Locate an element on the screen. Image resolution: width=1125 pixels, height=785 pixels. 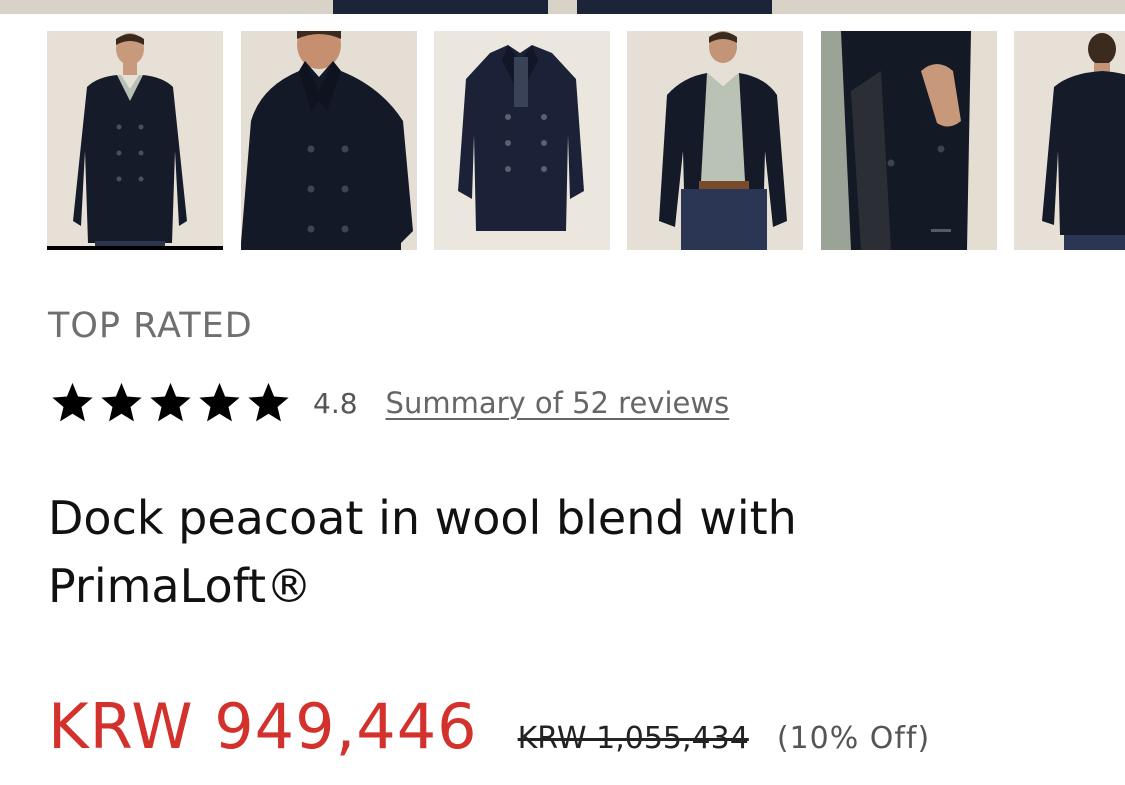
top-rated-badge: TOP RATED is located at coordinates (150, 326).